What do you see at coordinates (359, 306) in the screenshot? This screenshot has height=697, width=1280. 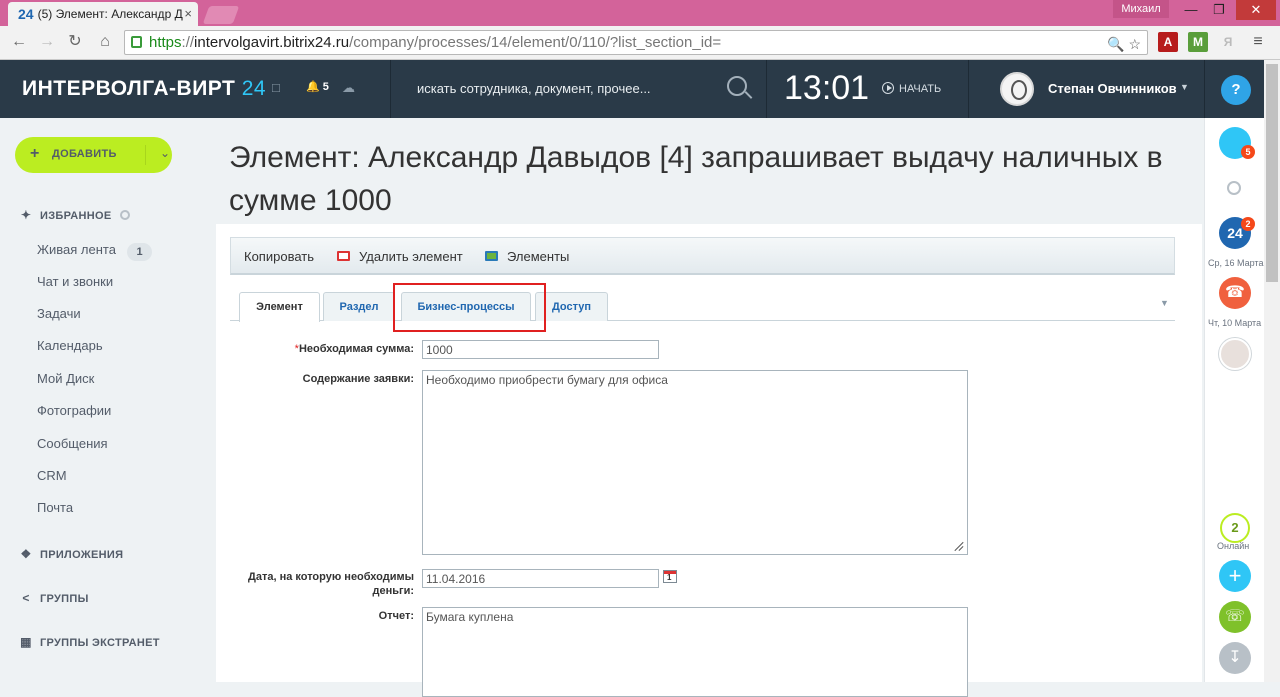 I see `tab-section: Раздел` at bounding box center [359, 306].